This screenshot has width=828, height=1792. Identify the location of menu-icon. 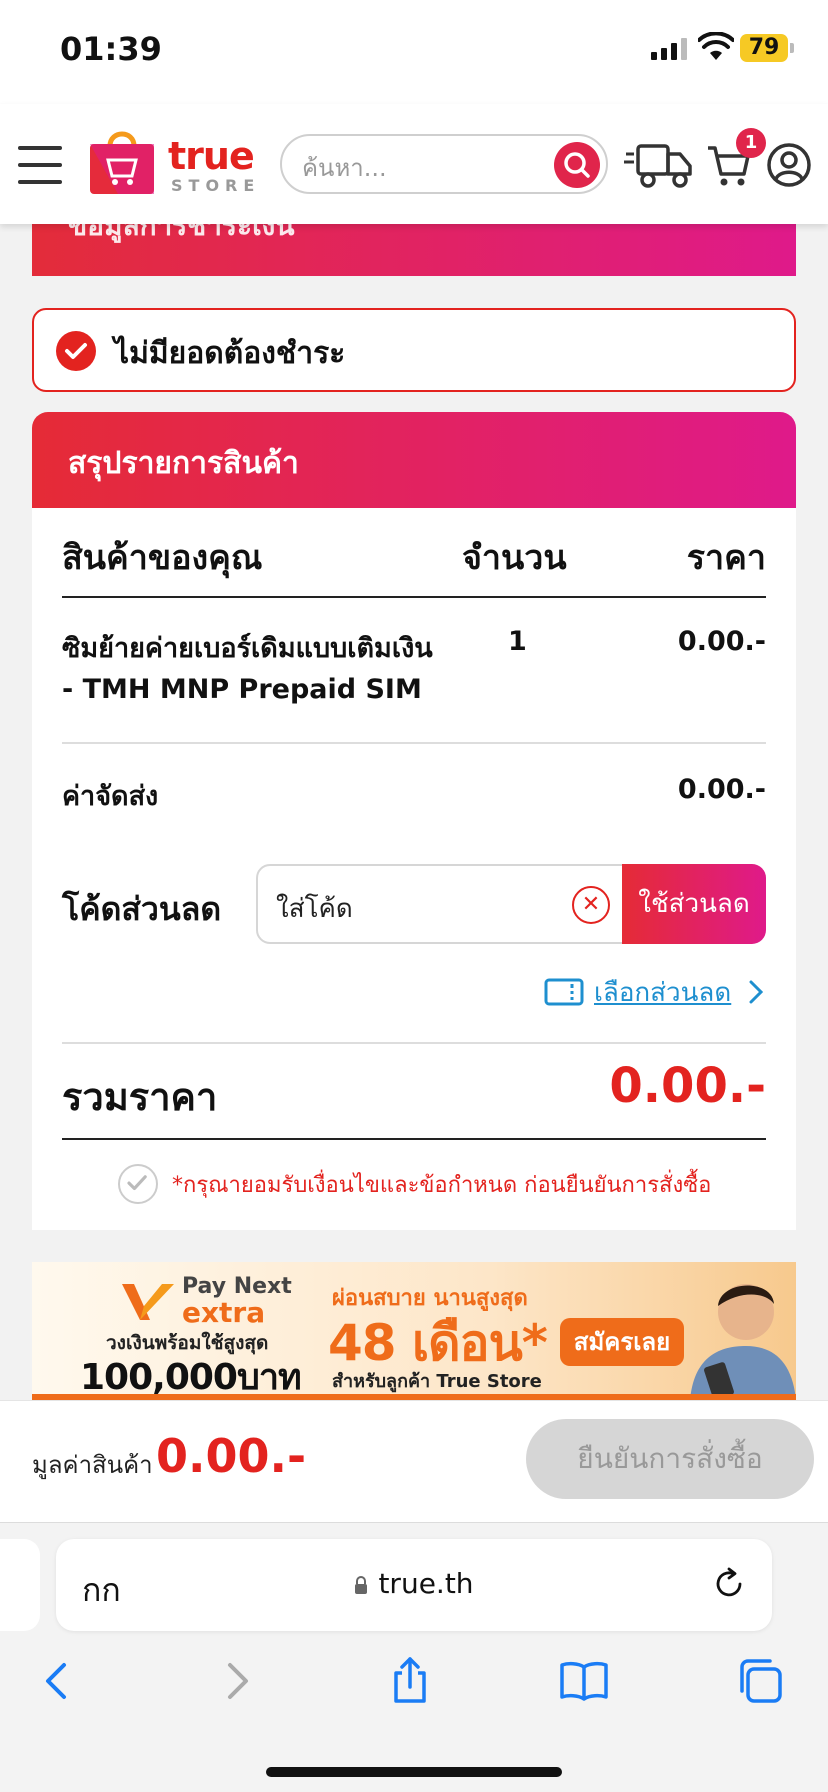
(40, 165).